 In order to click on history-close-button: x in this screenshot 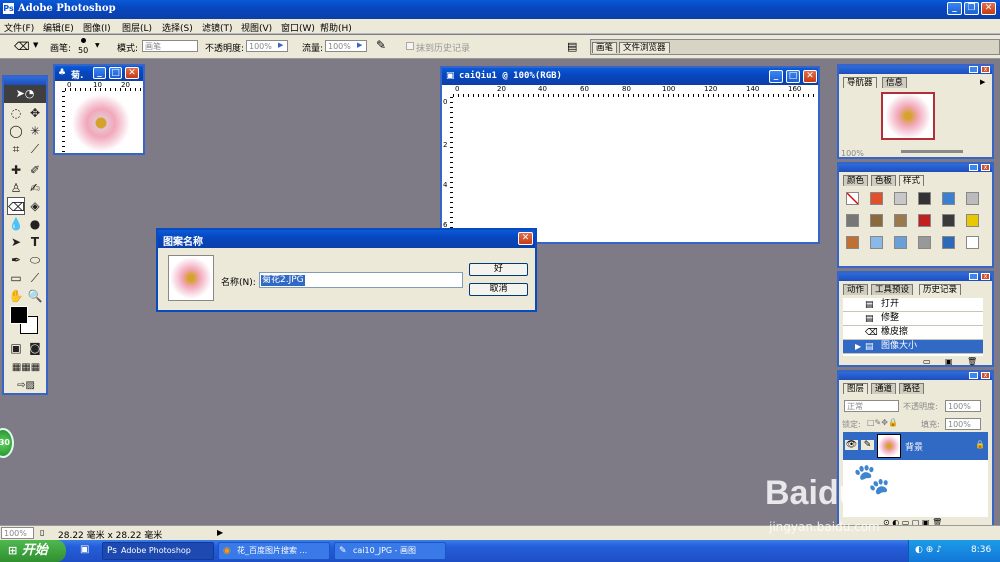, I will do `click(985, 276)`.